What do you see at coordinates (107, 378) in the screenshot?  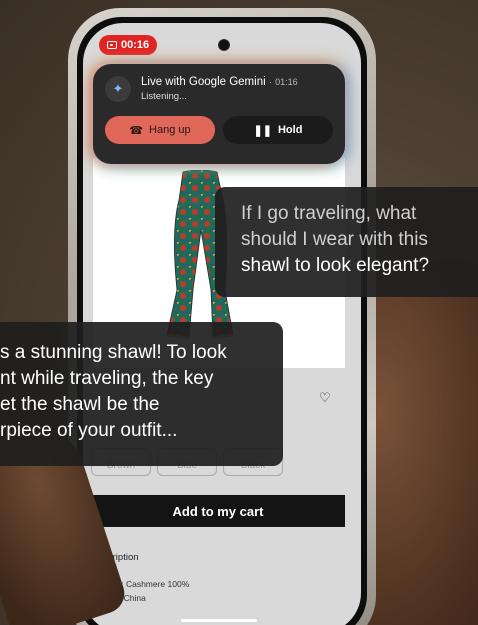 I see `answer-line: nt while traveling, the key` at bounding box center [107, 378].